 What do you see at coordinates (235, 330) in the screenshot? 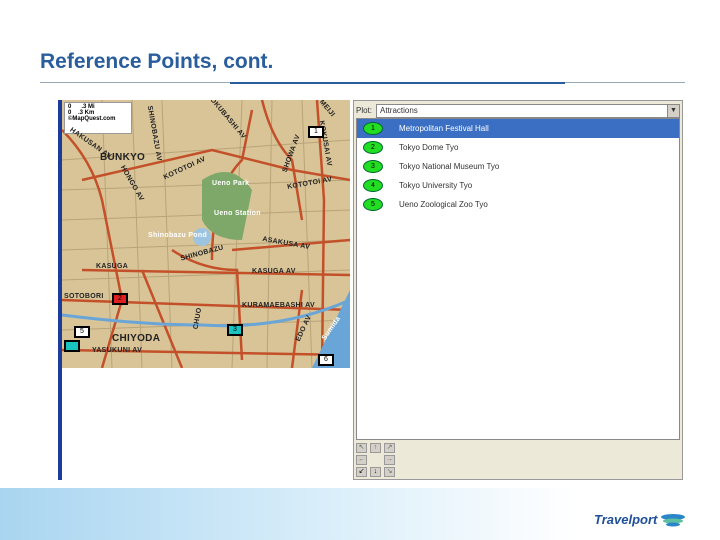
I see `map-marker: 3` at bounding box center [235, 330].